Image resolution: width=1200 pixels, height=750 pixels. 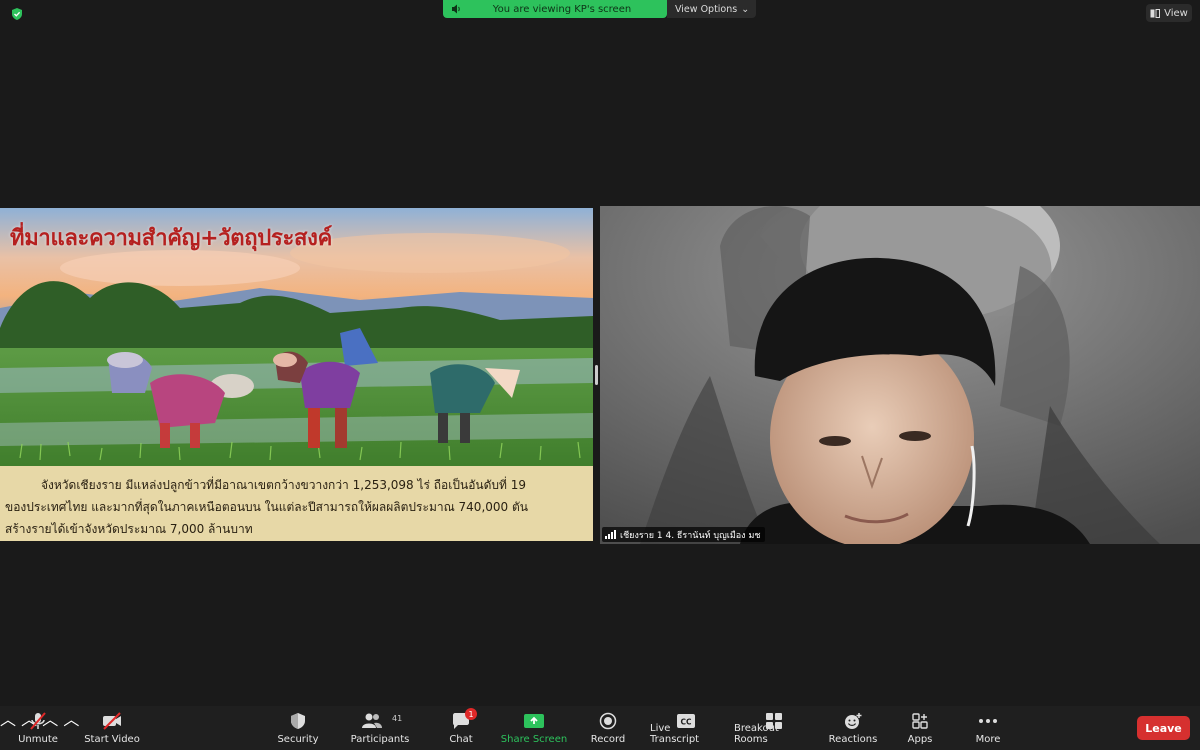 What do you see at coordinates (112, 739) in the screenshot?
I see `start-video-label: Start Video` at bounding box center [112, 739].